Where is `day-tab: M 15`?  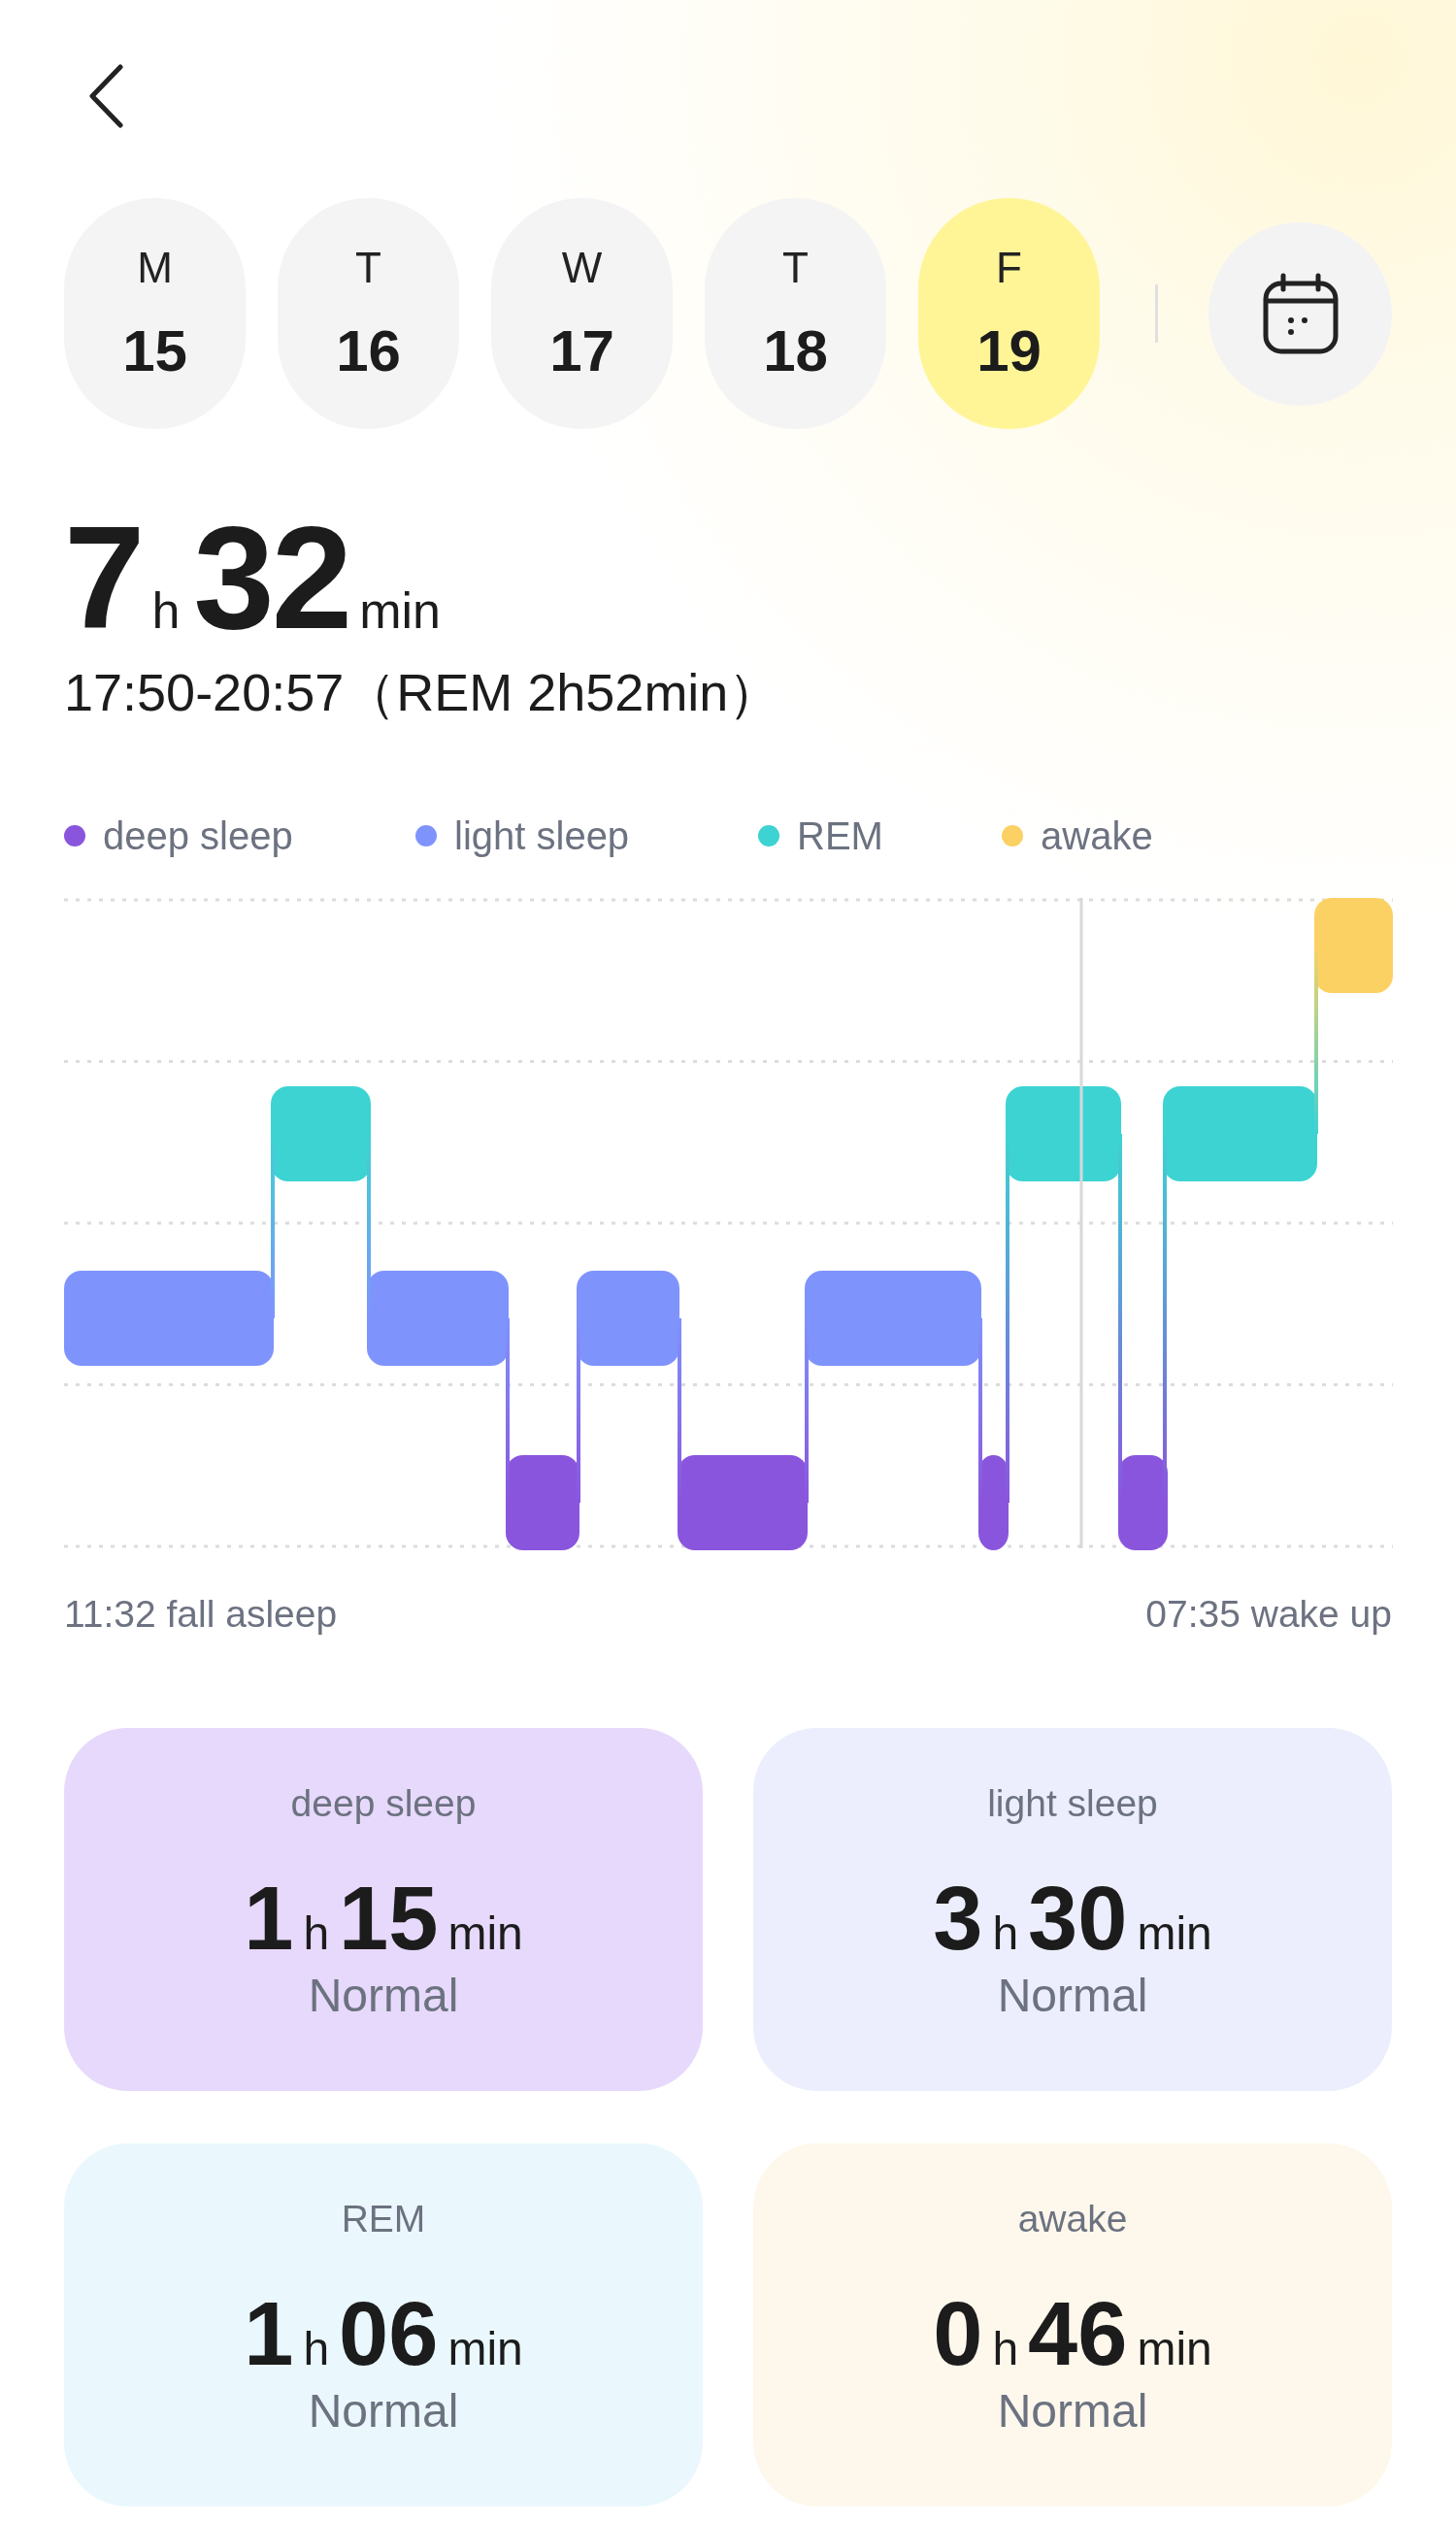
day-tab: M 15 is located at coordinates (155, 314).